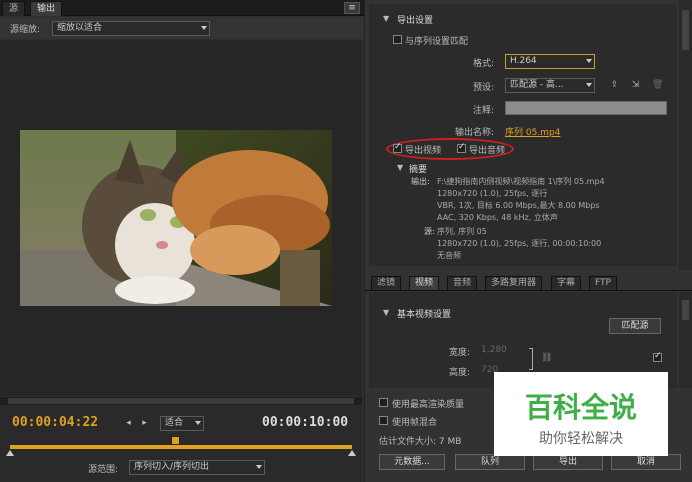 The width and height of the screenshot is (692, 482). I want to click on export-button: 导出, so click(568, 462).